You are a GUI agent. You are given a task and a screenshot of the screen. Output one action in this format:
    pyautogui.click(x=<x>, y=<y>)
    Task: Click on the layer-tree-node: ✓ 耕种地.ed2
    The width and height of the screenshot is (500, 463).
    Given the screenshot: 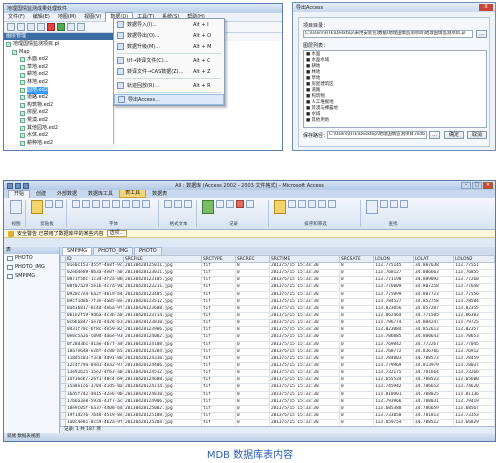 What is the action you would take?
    pyautogui.click(x=58, y=144)
    